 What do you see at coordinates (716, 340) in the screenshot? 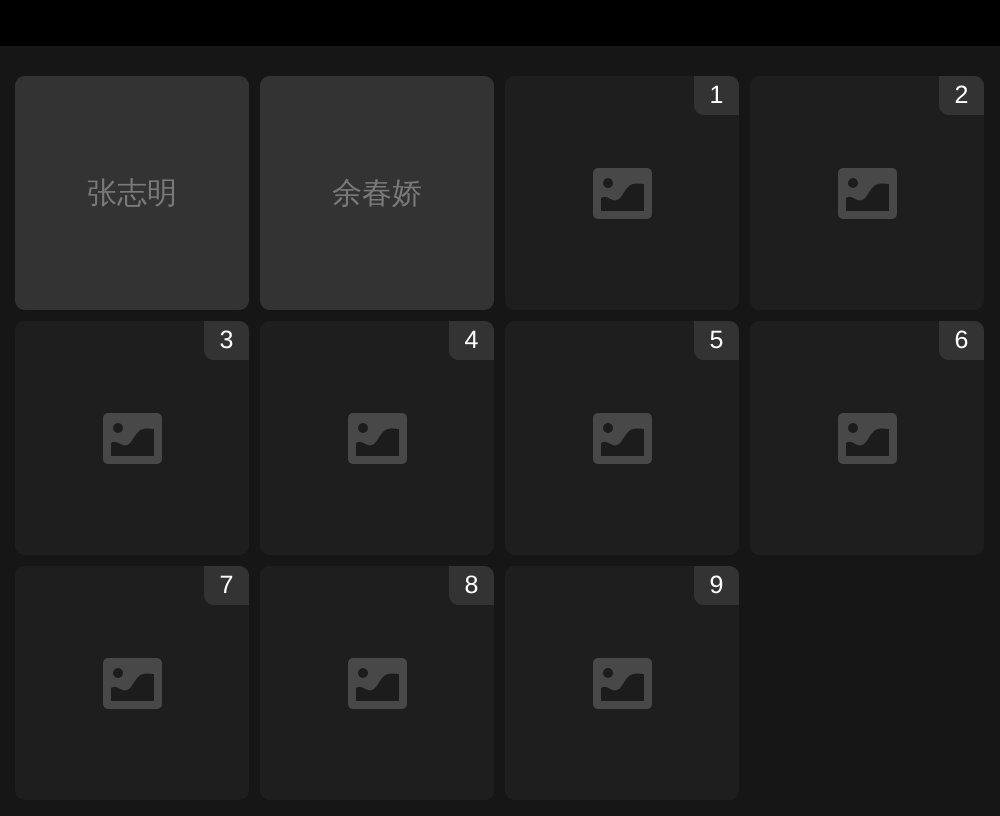
I see `photo-number-badge: 5` at bounding box center [716, 340].